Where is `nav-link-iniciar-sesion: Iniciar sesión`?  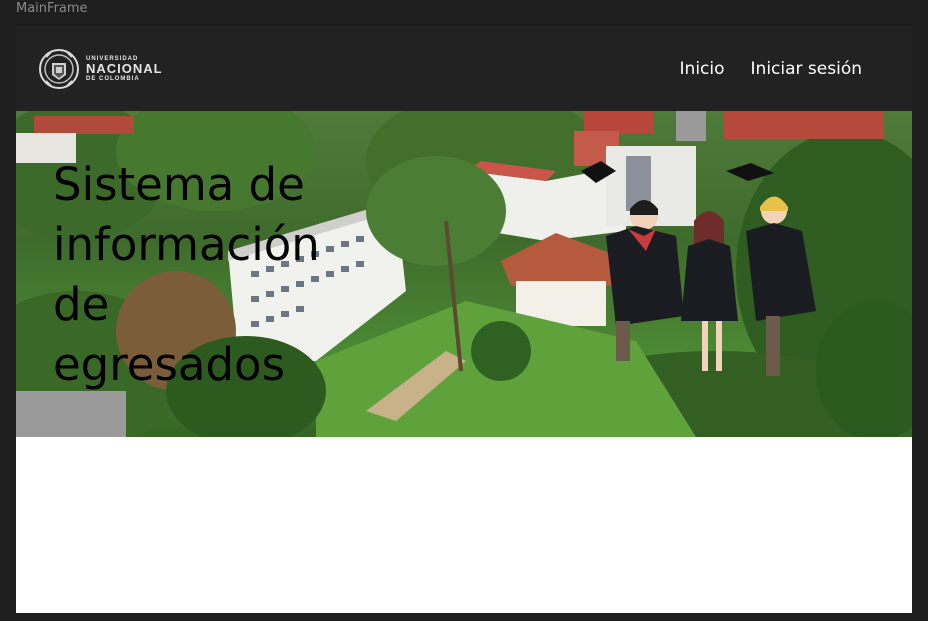 nav-link-iniciar-sesion: Iniciar sesión is located at coordinates (806, 69).